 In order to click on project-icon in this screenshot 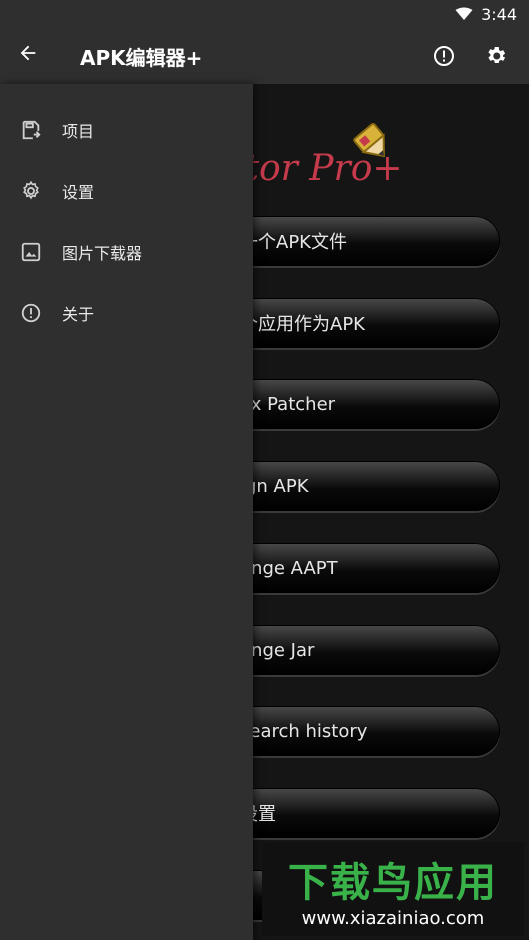, I will do `click(31, 130)`.